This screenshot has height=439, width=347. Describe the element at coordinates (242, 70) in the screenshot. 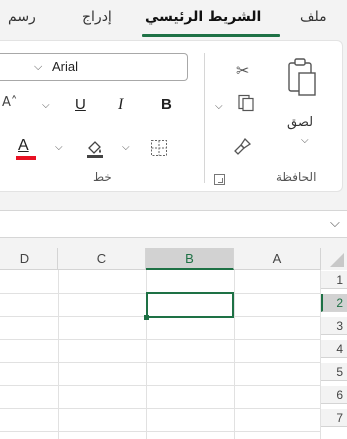

I see `cut-icon: ✂` at that location.